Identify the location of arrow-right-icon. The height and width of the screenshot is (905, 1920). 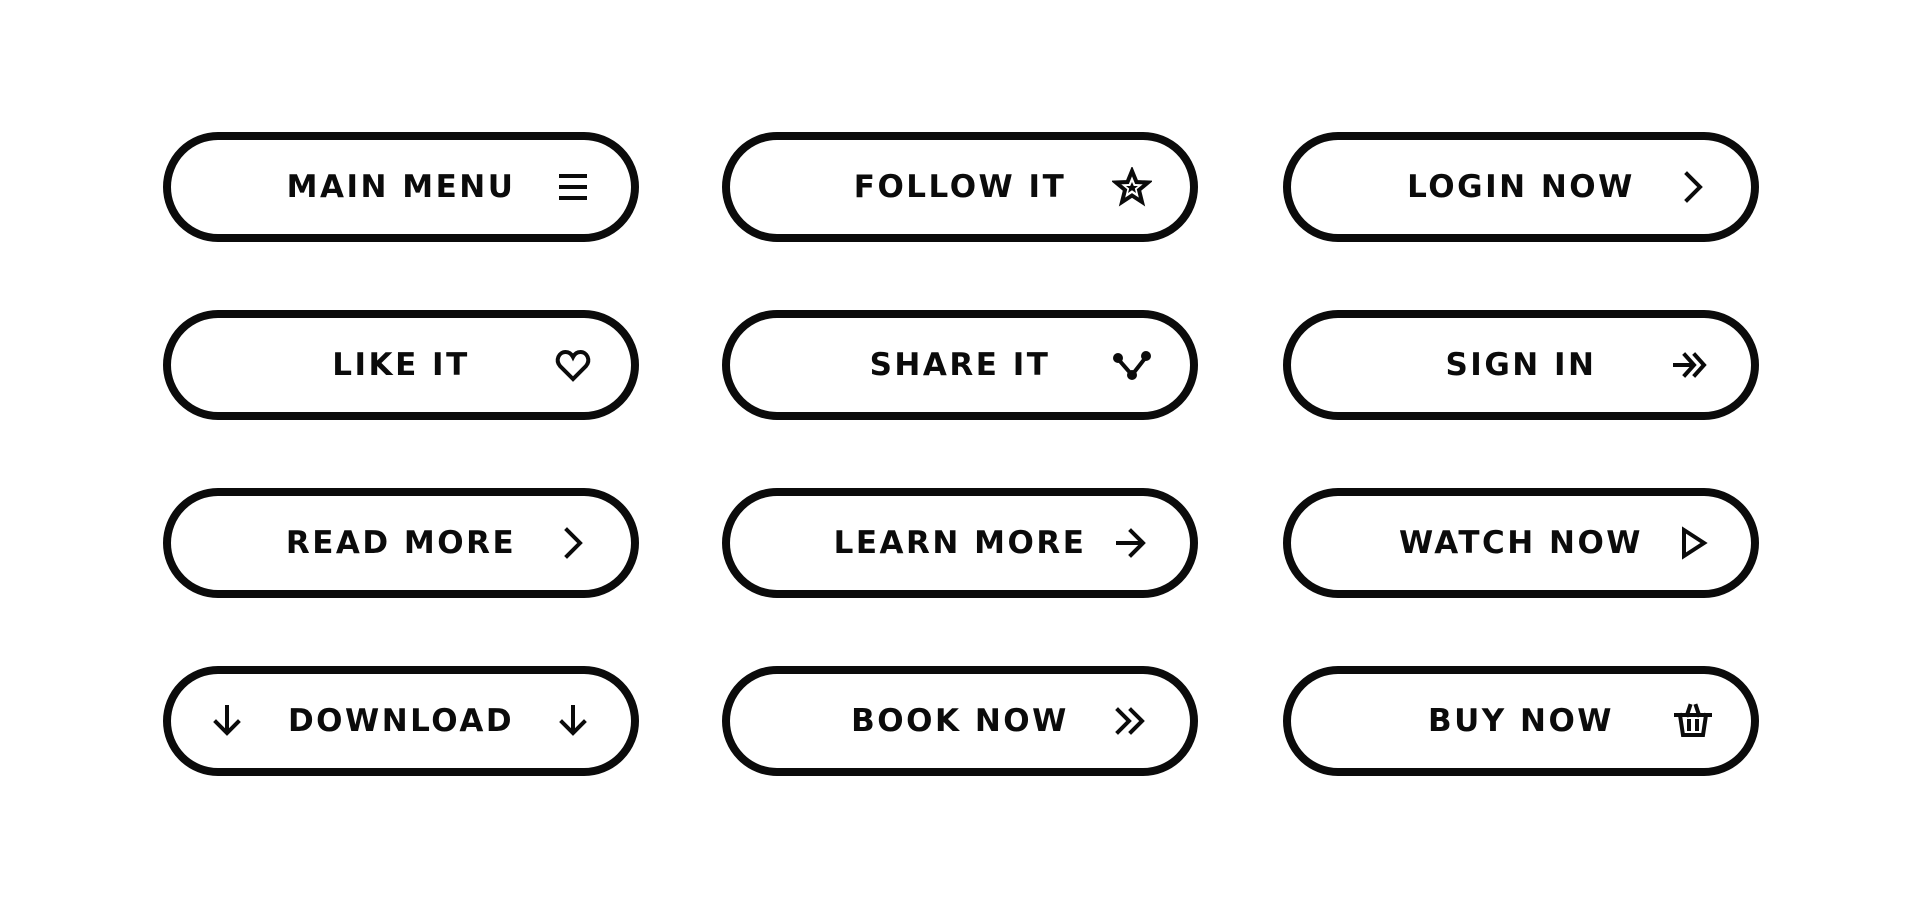
(1132, 543).